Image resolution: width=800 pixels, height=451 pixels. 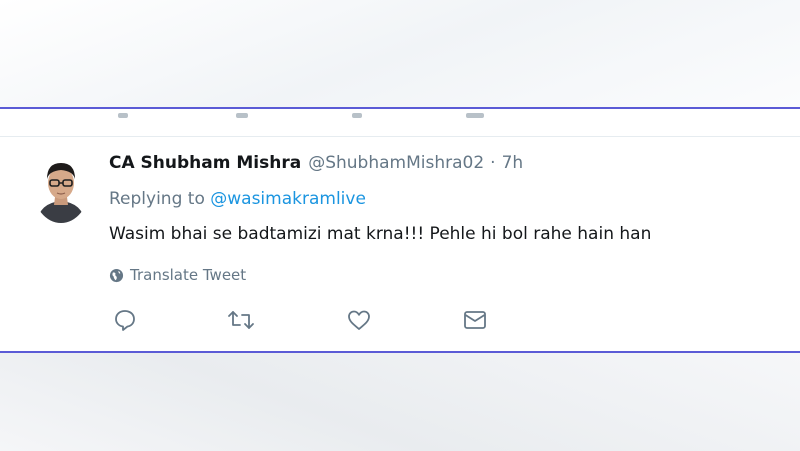 What do you see at coordinates (205, 163) in the screenshot?
I see `author-name: CA Shubham Mishra` at bounding box center [205, 163].